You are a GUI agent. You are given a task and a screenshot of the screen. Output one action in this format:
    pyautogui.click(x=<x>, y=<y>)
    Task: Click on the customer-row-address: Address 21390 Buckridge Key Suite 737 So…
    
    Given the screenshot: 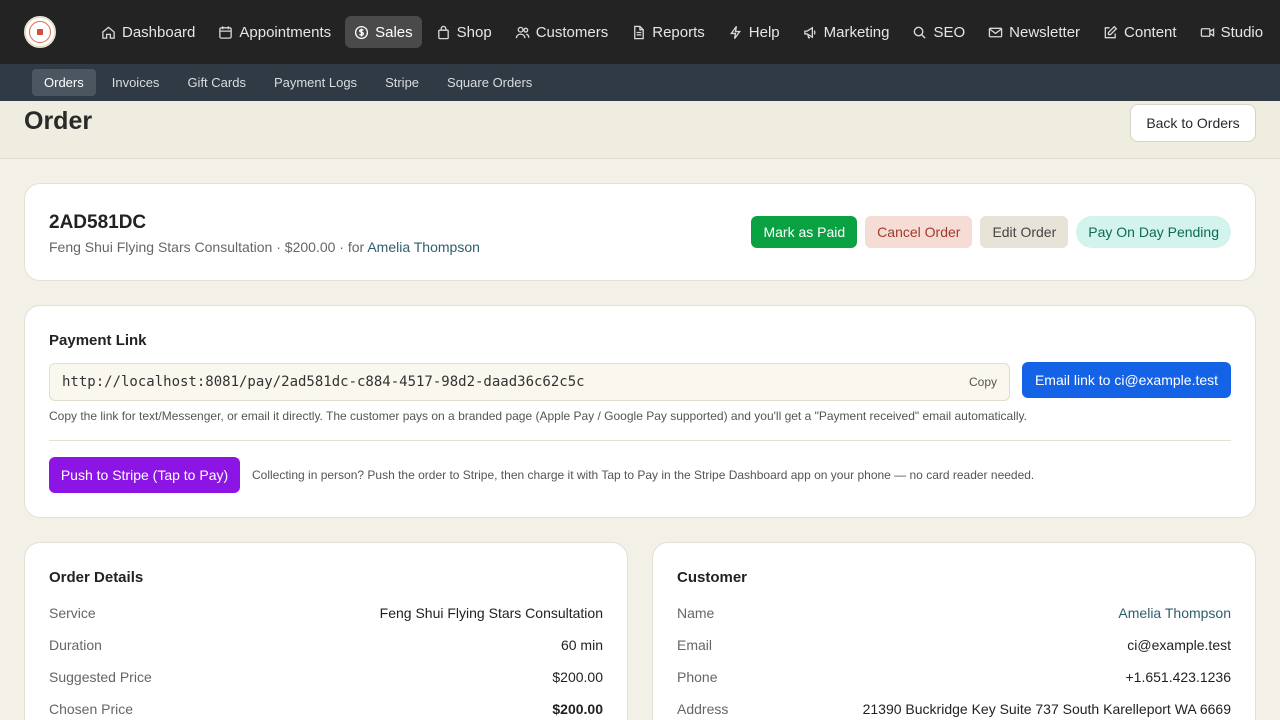 What is the action you would take?
    pyautogui.click(x=954, y=710)
    